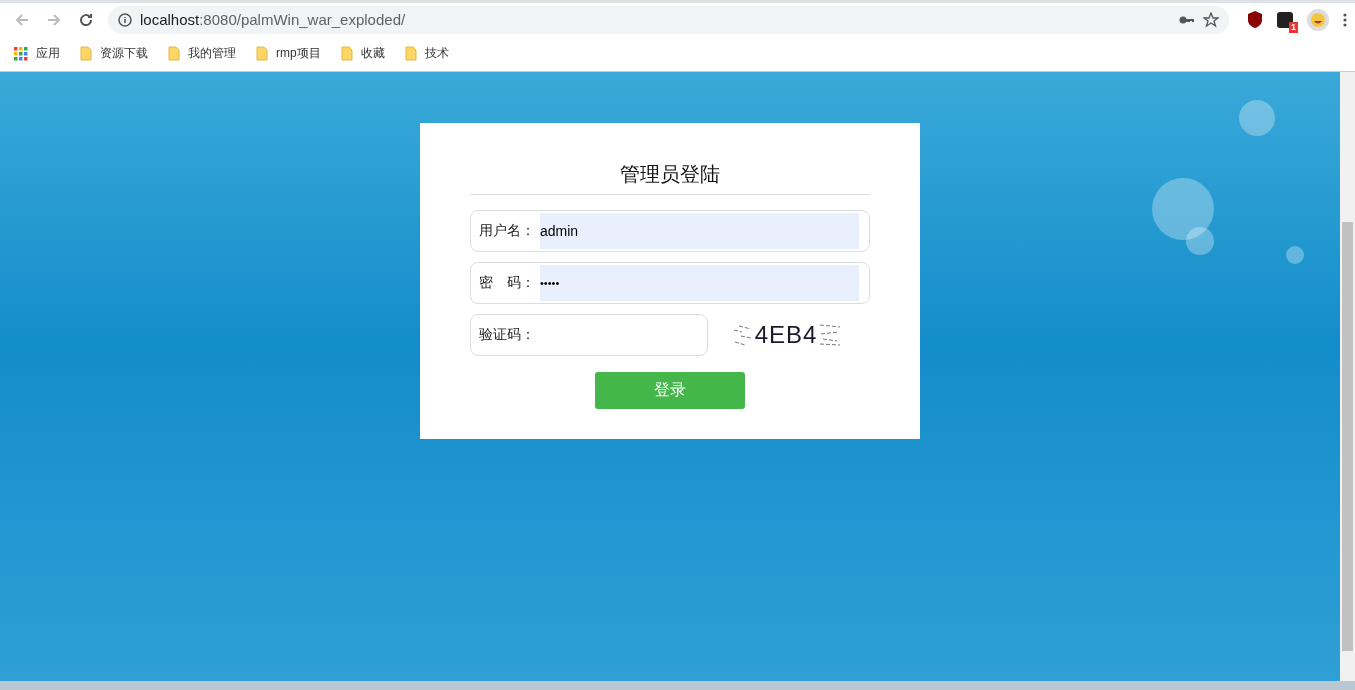 This screenshot has height=690, width=1355. I want to click on key-icon, so click(1187, 19).